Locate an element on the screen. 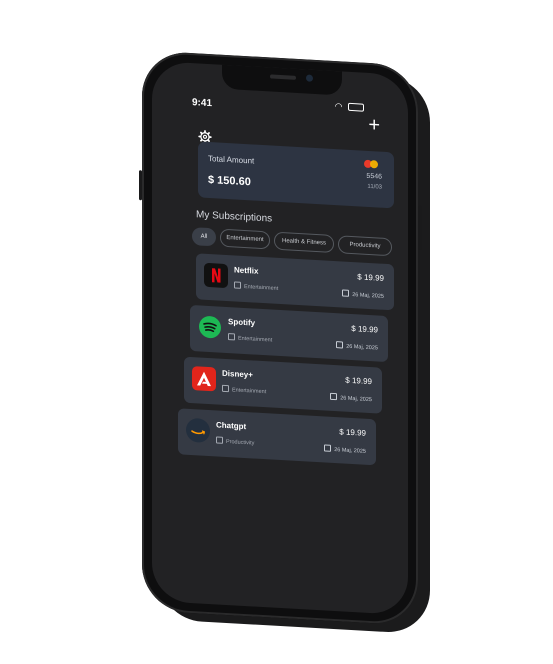 Image resolution: width=553 pixels, height=664 pixels. status-icons: ◠ is located at coordinates (349, 107).